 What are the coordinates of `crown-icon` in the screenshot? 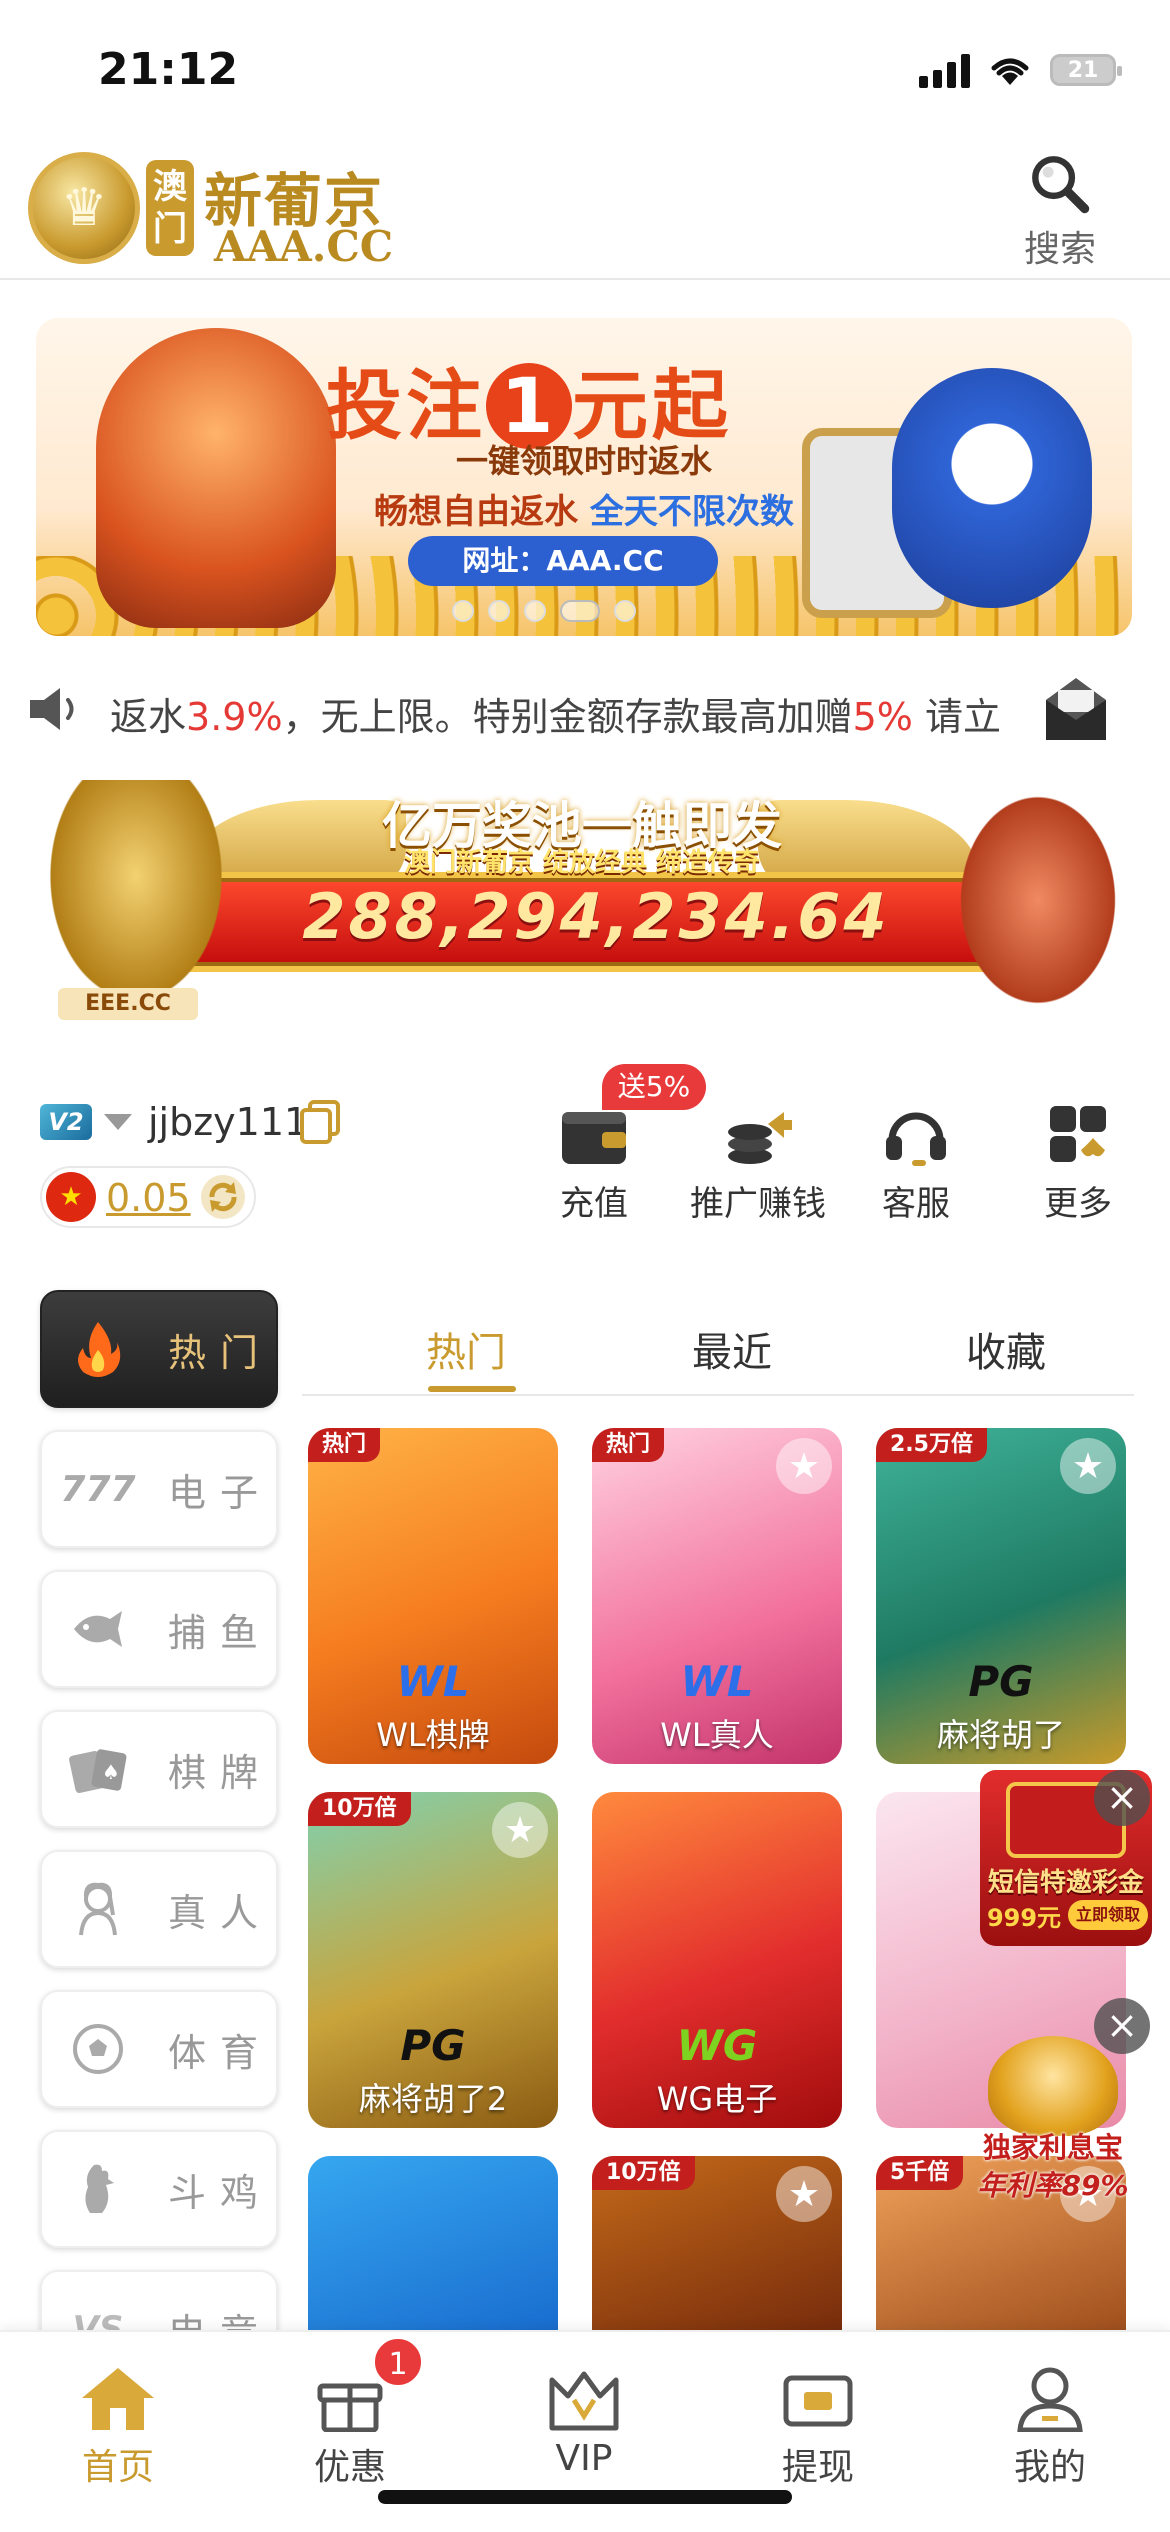 It's located at (584, 2401).